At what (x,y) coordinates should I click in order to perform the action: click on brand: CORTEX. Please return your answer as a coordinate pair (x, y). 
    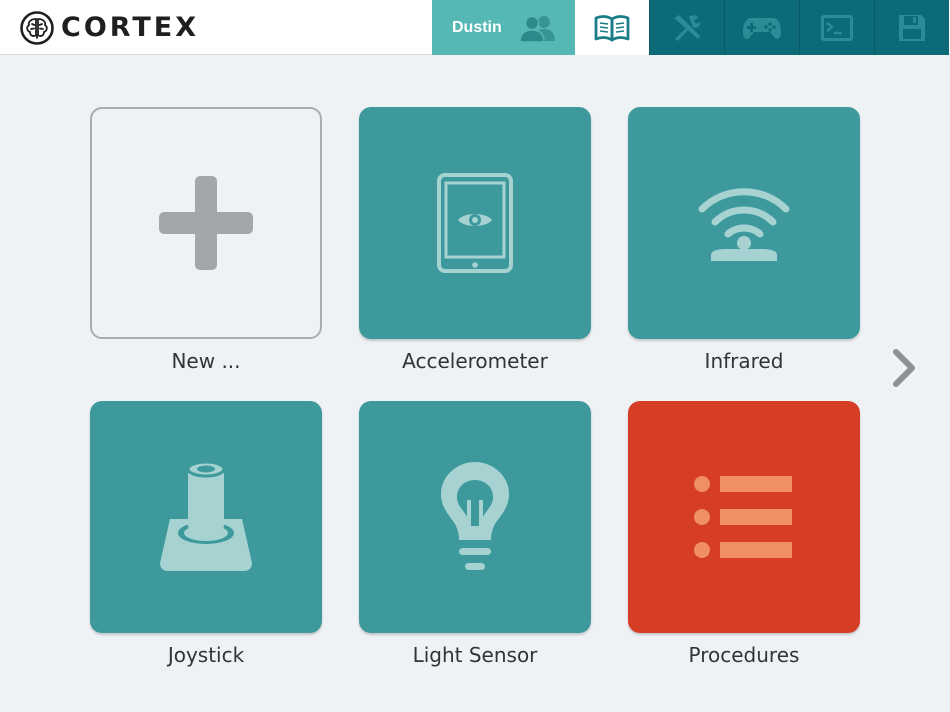
    Looking at the image, I should click on (109, 28).